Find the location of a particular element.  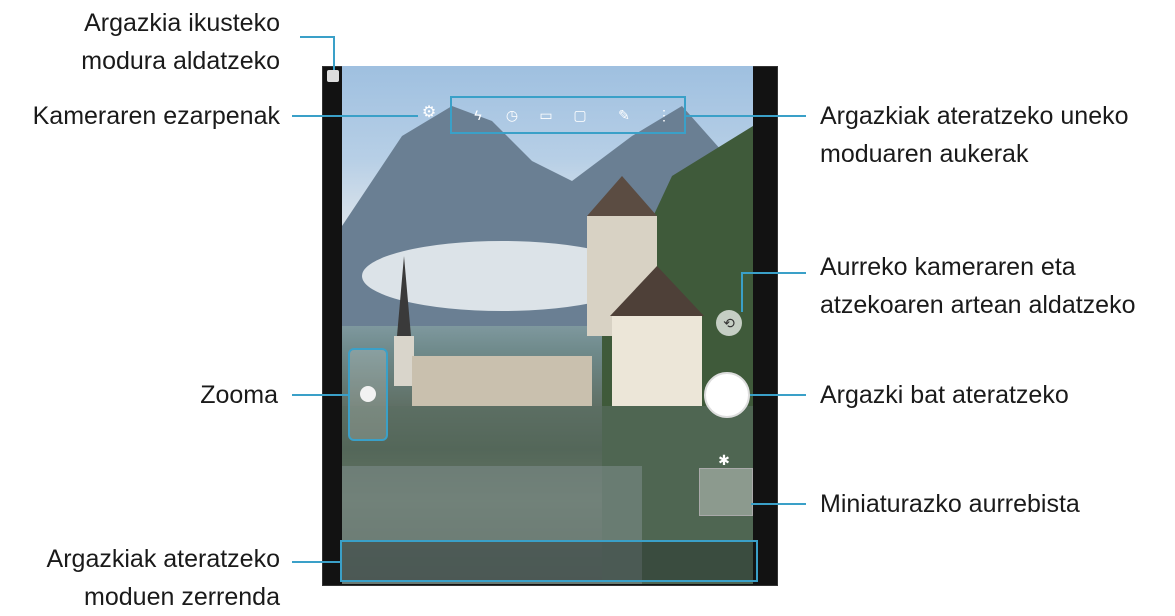

gallery-mode-label-line2: modura aldatzeko is located at coordinates (180, 61).